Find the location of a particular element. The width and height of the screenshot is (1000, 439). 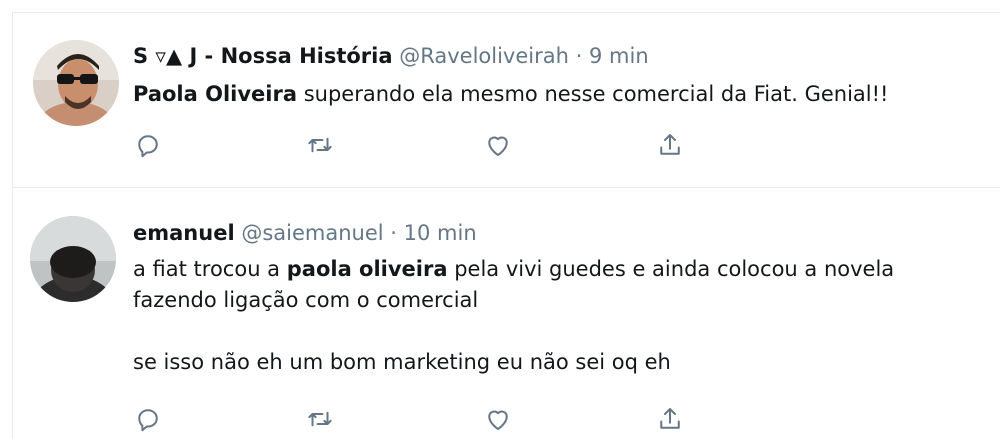

display-name: emanuel is located at coordinates (184, 233).